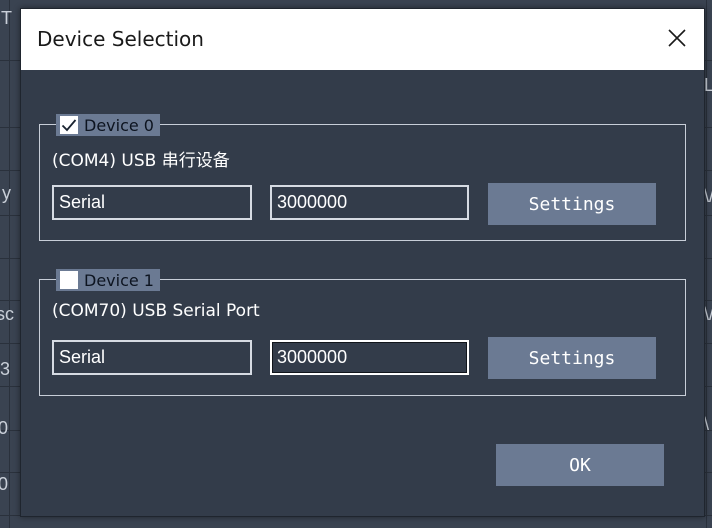 This screenshot has height=528, width=712. I want to click on bg-text: L, so click(708, 85).